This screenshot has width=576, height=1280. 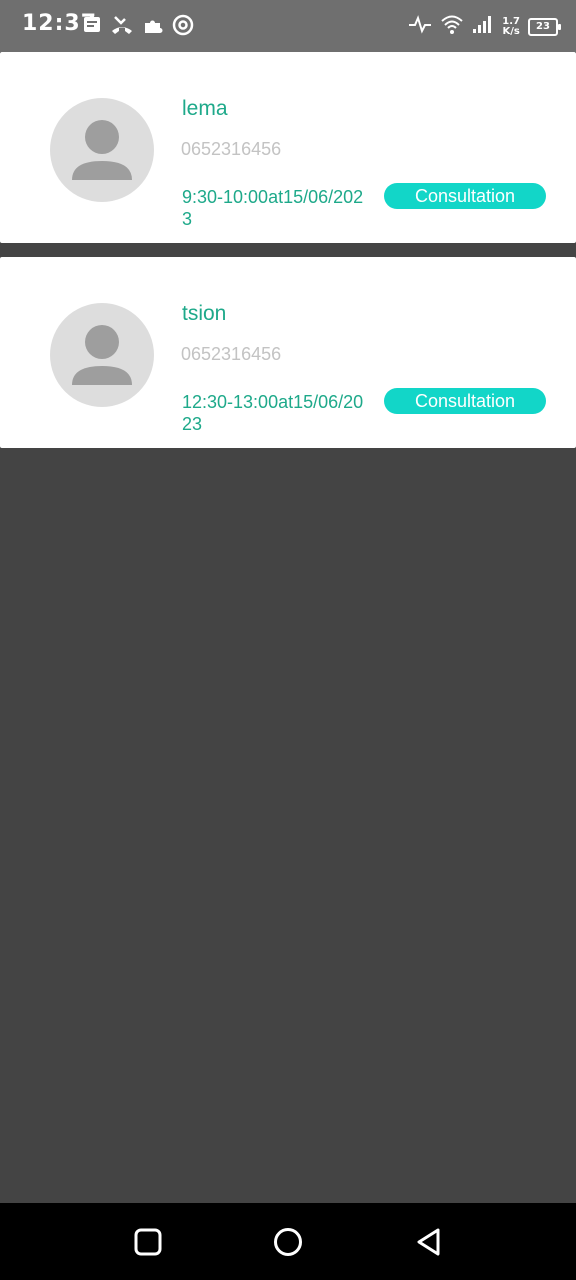 I want to click on signal-icon, so click(x=483, y=26).